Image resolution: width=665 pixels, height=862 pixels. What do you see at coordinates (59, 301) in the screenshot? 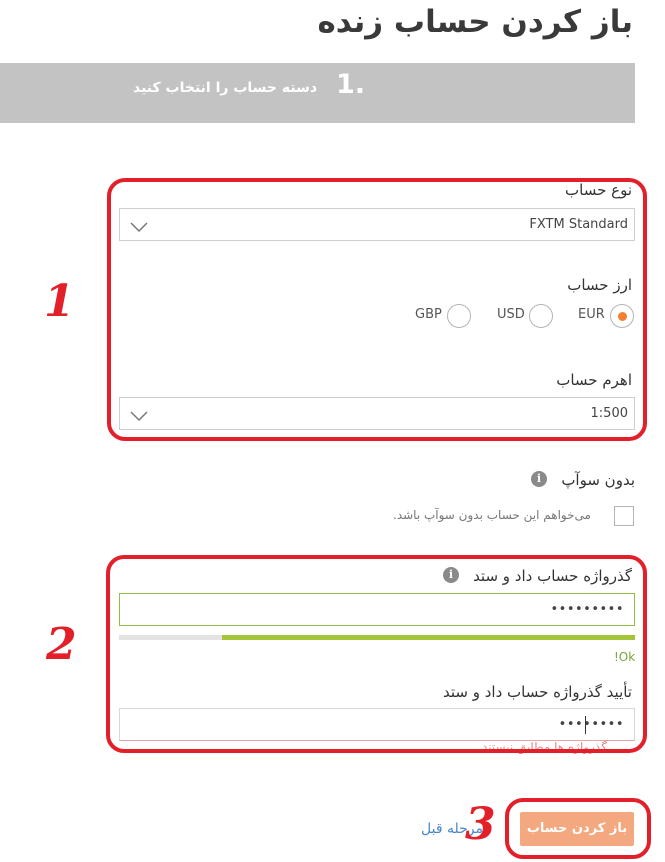
I see `annotation-number-1: 1` at bounding box center [59, 301].